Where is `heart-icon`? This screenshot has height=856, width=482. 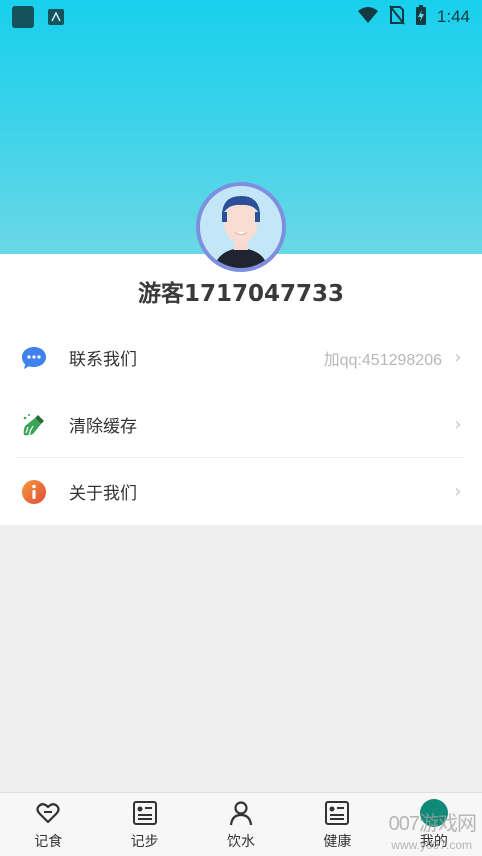 heart-icon is located at coordinates (48, 813).